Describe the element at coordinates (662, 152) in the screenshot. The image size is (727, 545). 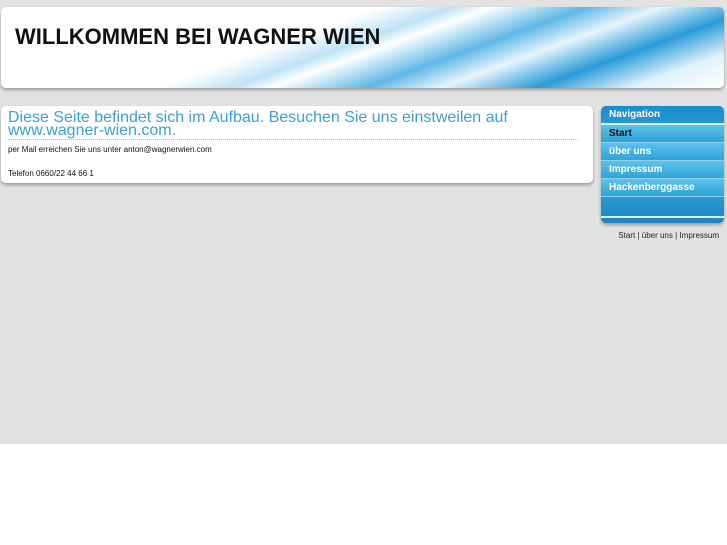
I see `nav-item-ueber-uns: über uns` at that location.